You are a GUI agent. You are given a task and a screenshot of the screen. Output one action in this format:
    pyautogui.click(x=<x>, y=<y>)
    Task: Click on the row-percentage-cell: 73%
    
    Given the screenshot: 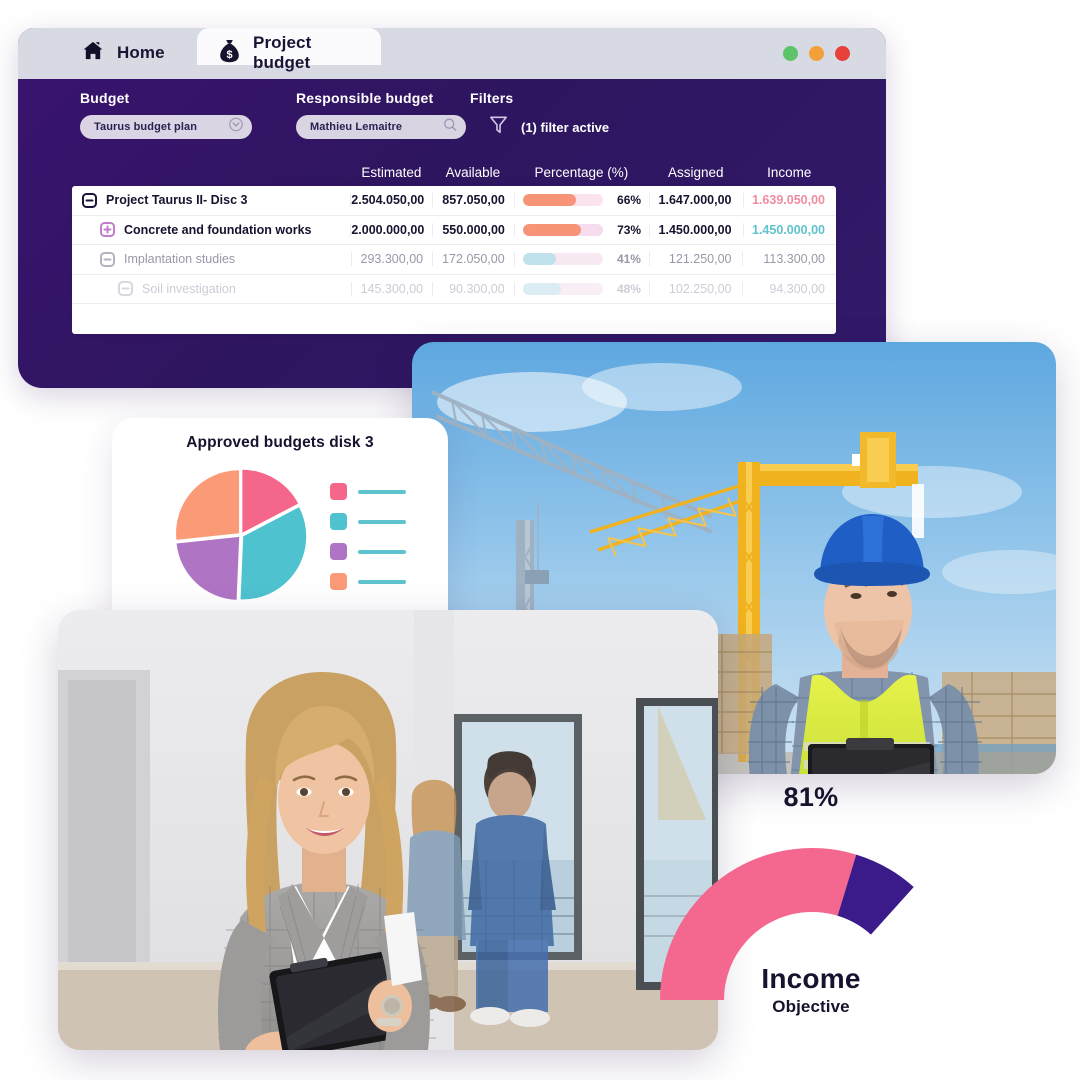 What is the action you would take?
    pyautogui.click(x=581, y=229)
    